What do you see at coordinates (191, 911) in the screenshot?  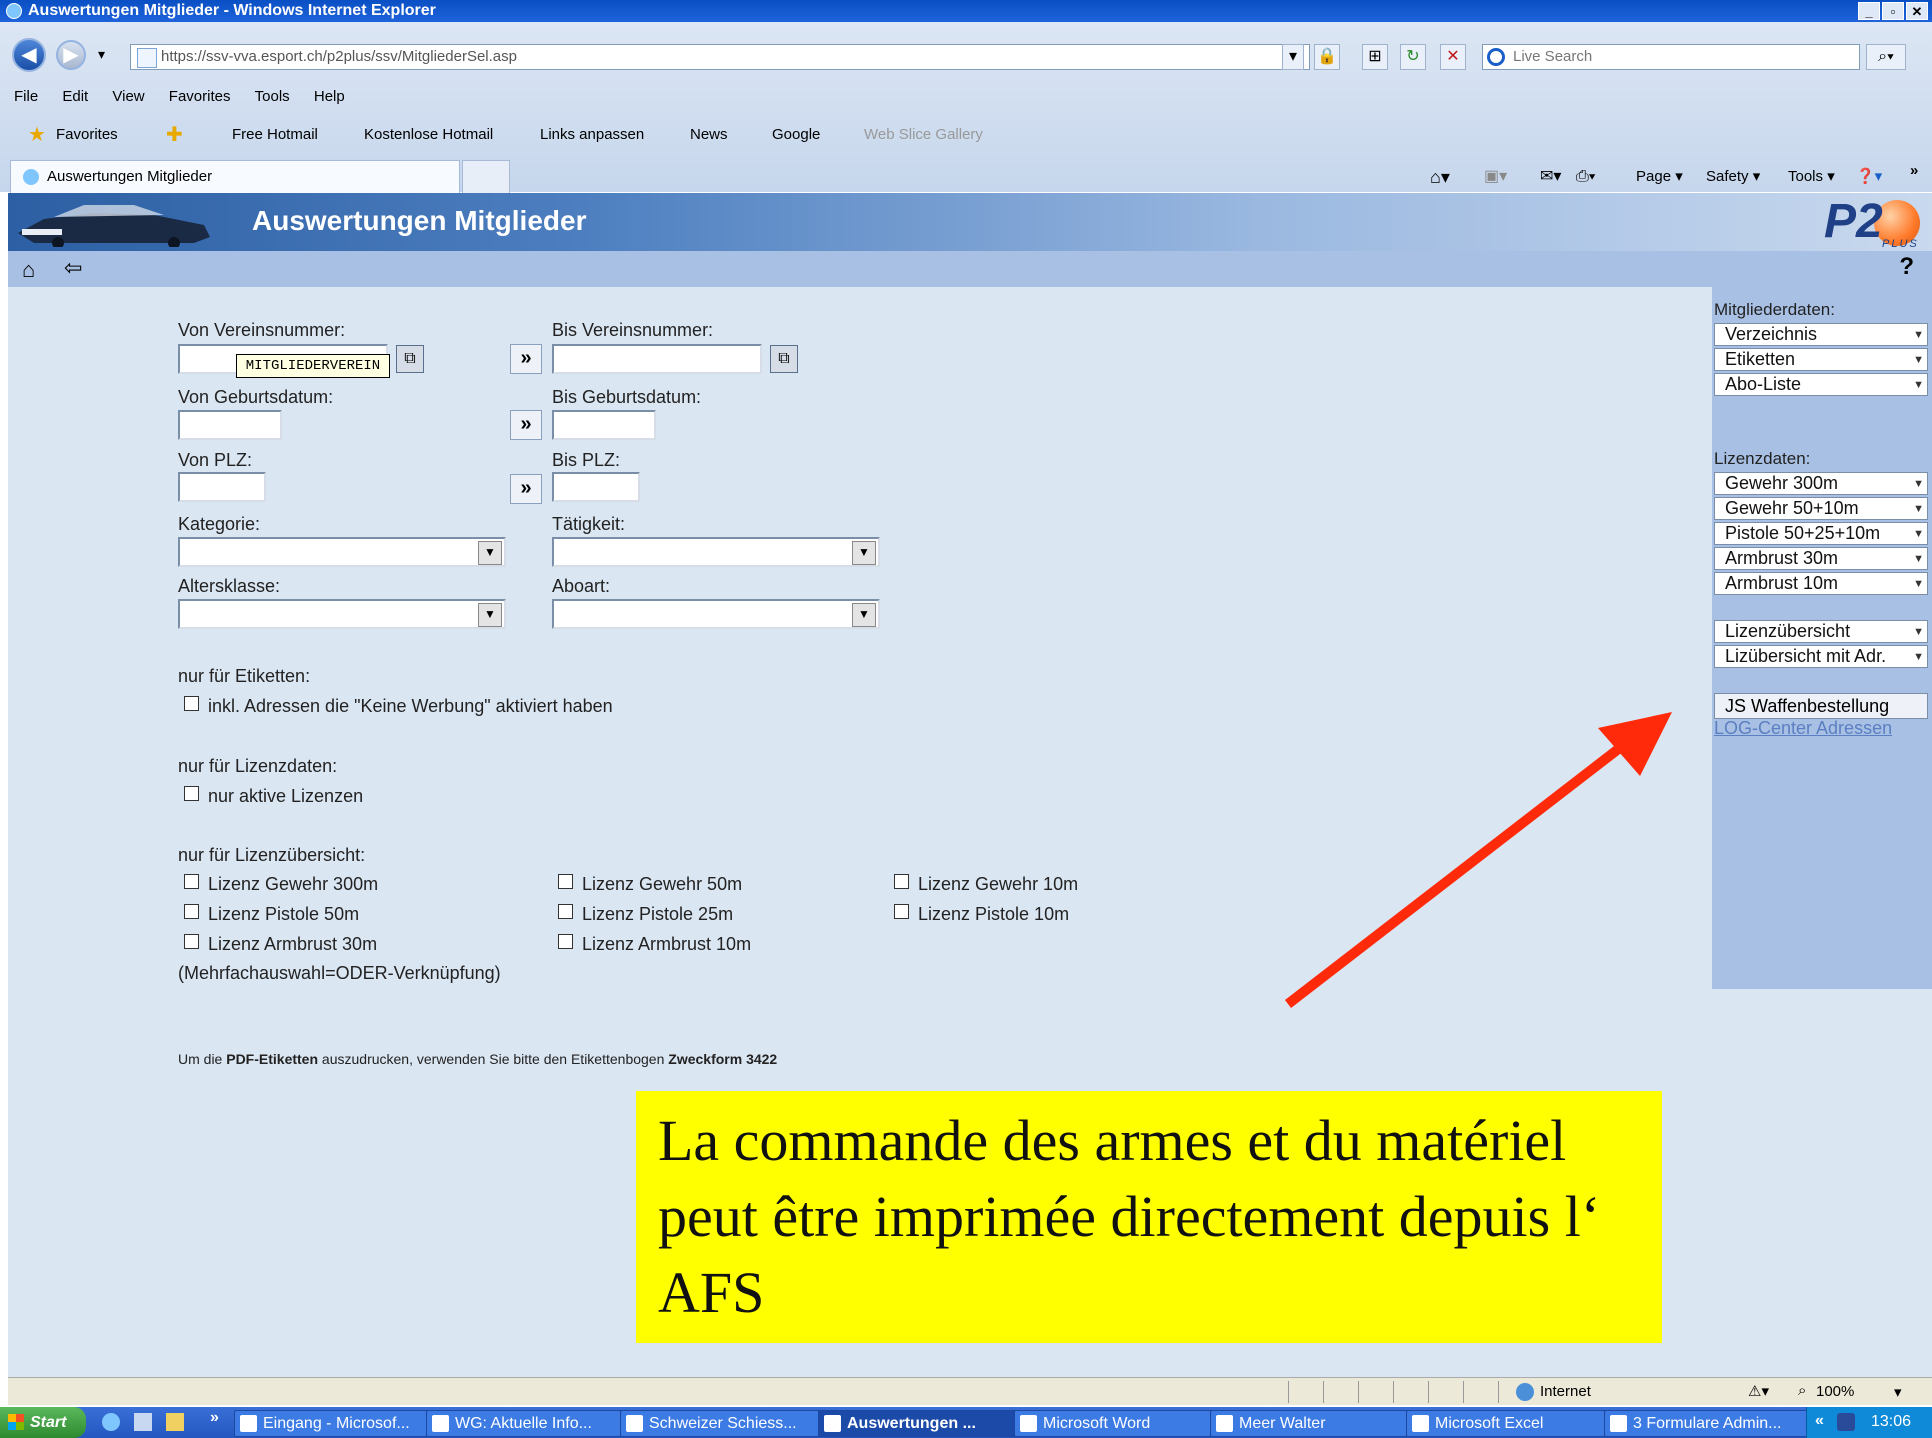 I see `lizenz-pistole-50m-checkbox` at bounding box center [191, 911].